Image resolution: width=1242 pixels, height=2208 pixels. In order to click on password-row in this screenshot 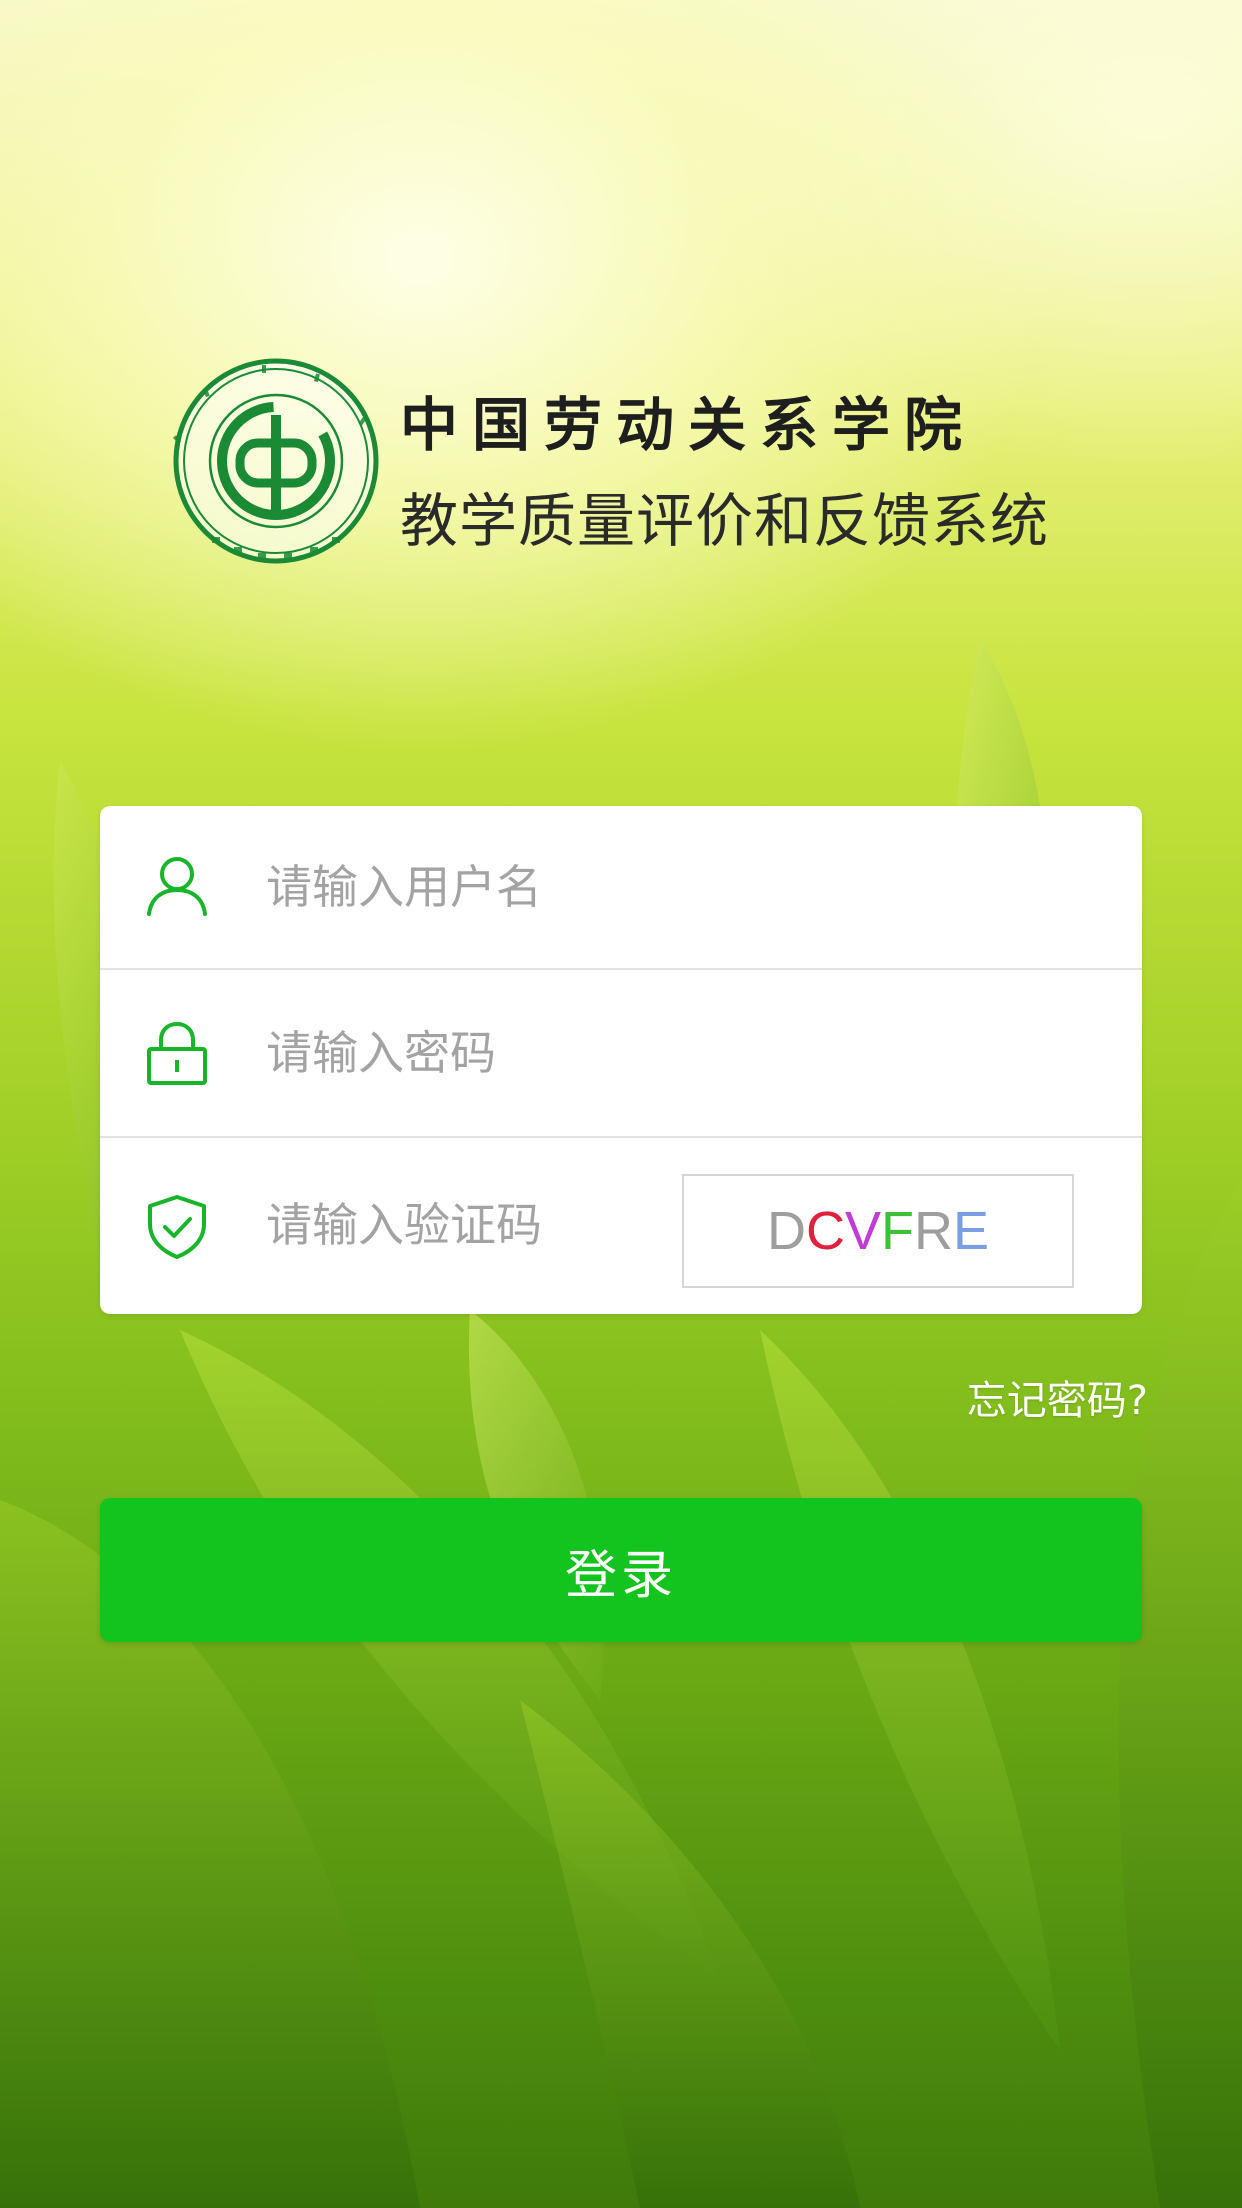, I will do `click(621, 1054)`.